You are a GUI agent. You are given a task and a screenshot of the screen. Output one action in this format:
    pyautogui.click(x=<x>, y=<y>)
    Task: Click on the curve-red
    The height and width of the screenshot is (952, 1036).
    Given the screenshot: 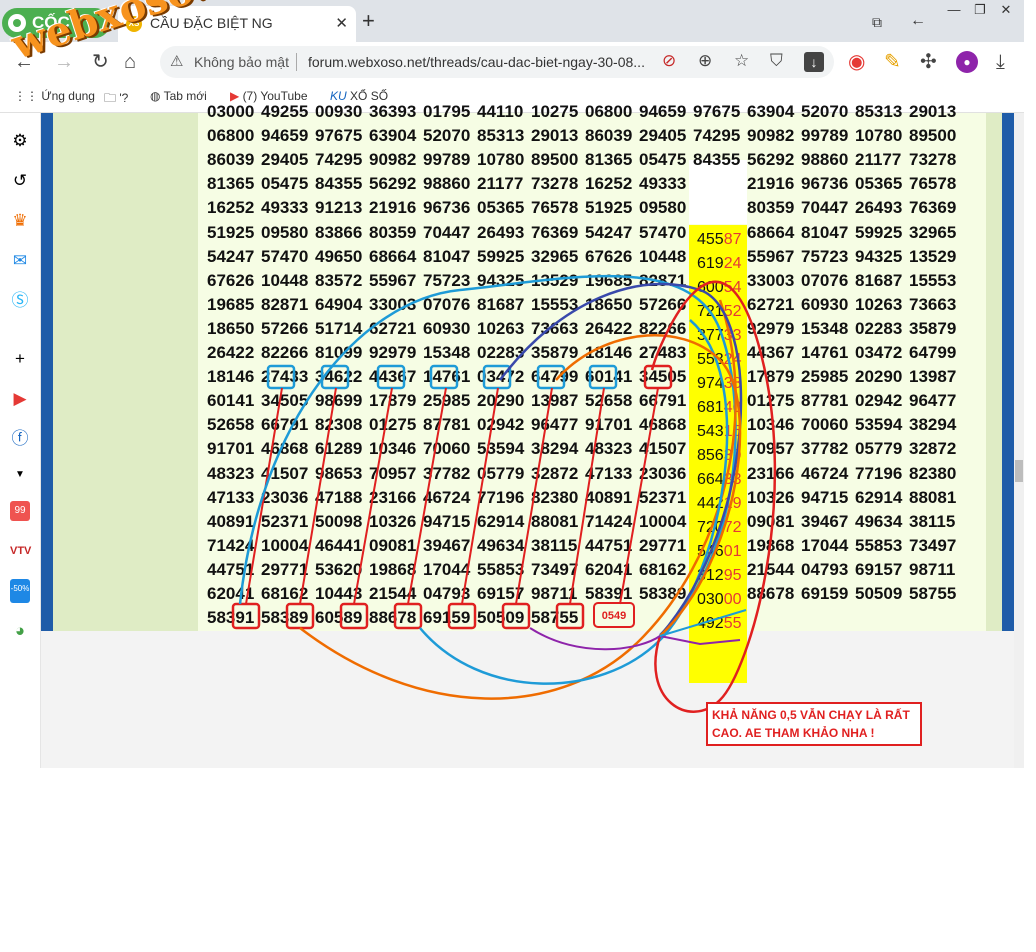 What is the action you would take?
    pyautogui.click(x=713, y=496)
    